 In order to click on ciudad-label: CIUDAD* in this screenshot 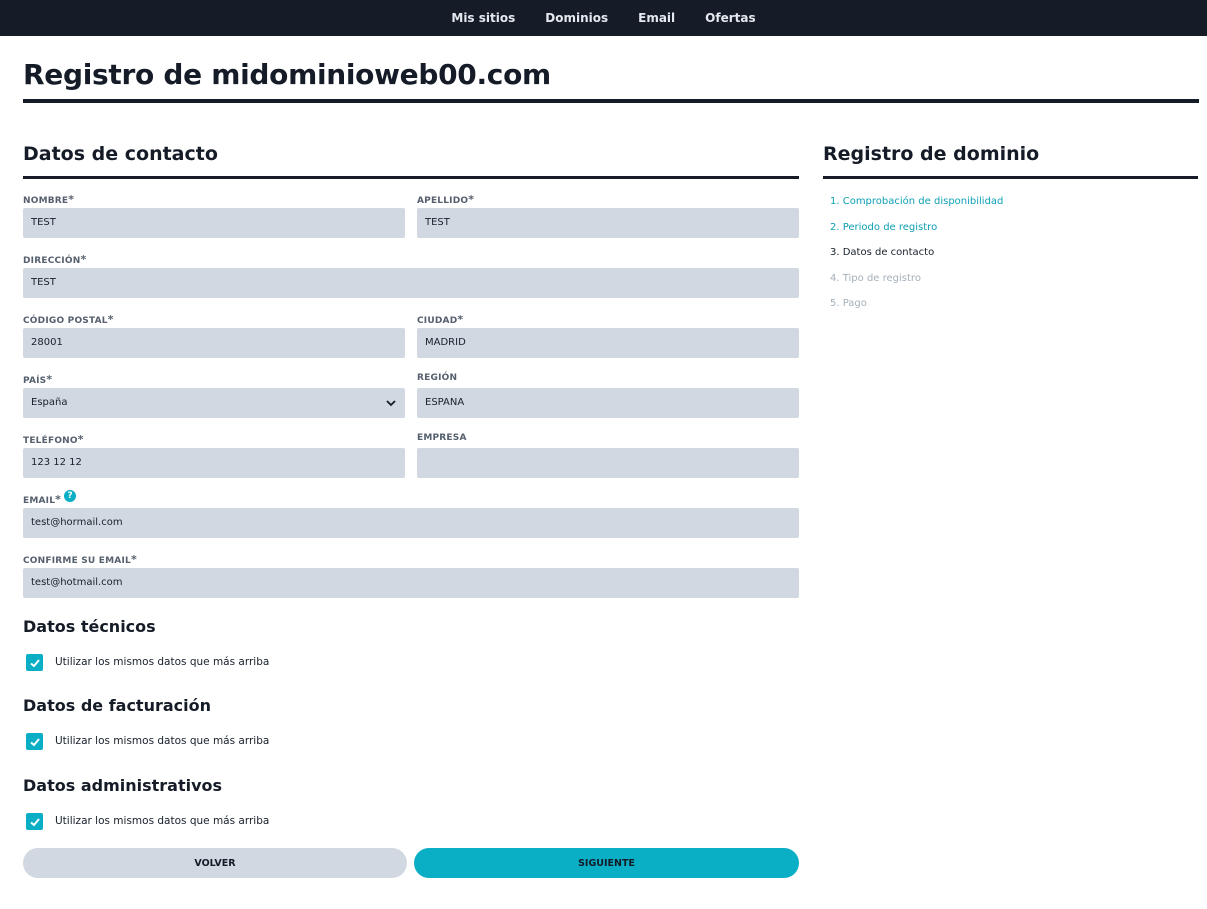, I will do `click(440, 319)`.